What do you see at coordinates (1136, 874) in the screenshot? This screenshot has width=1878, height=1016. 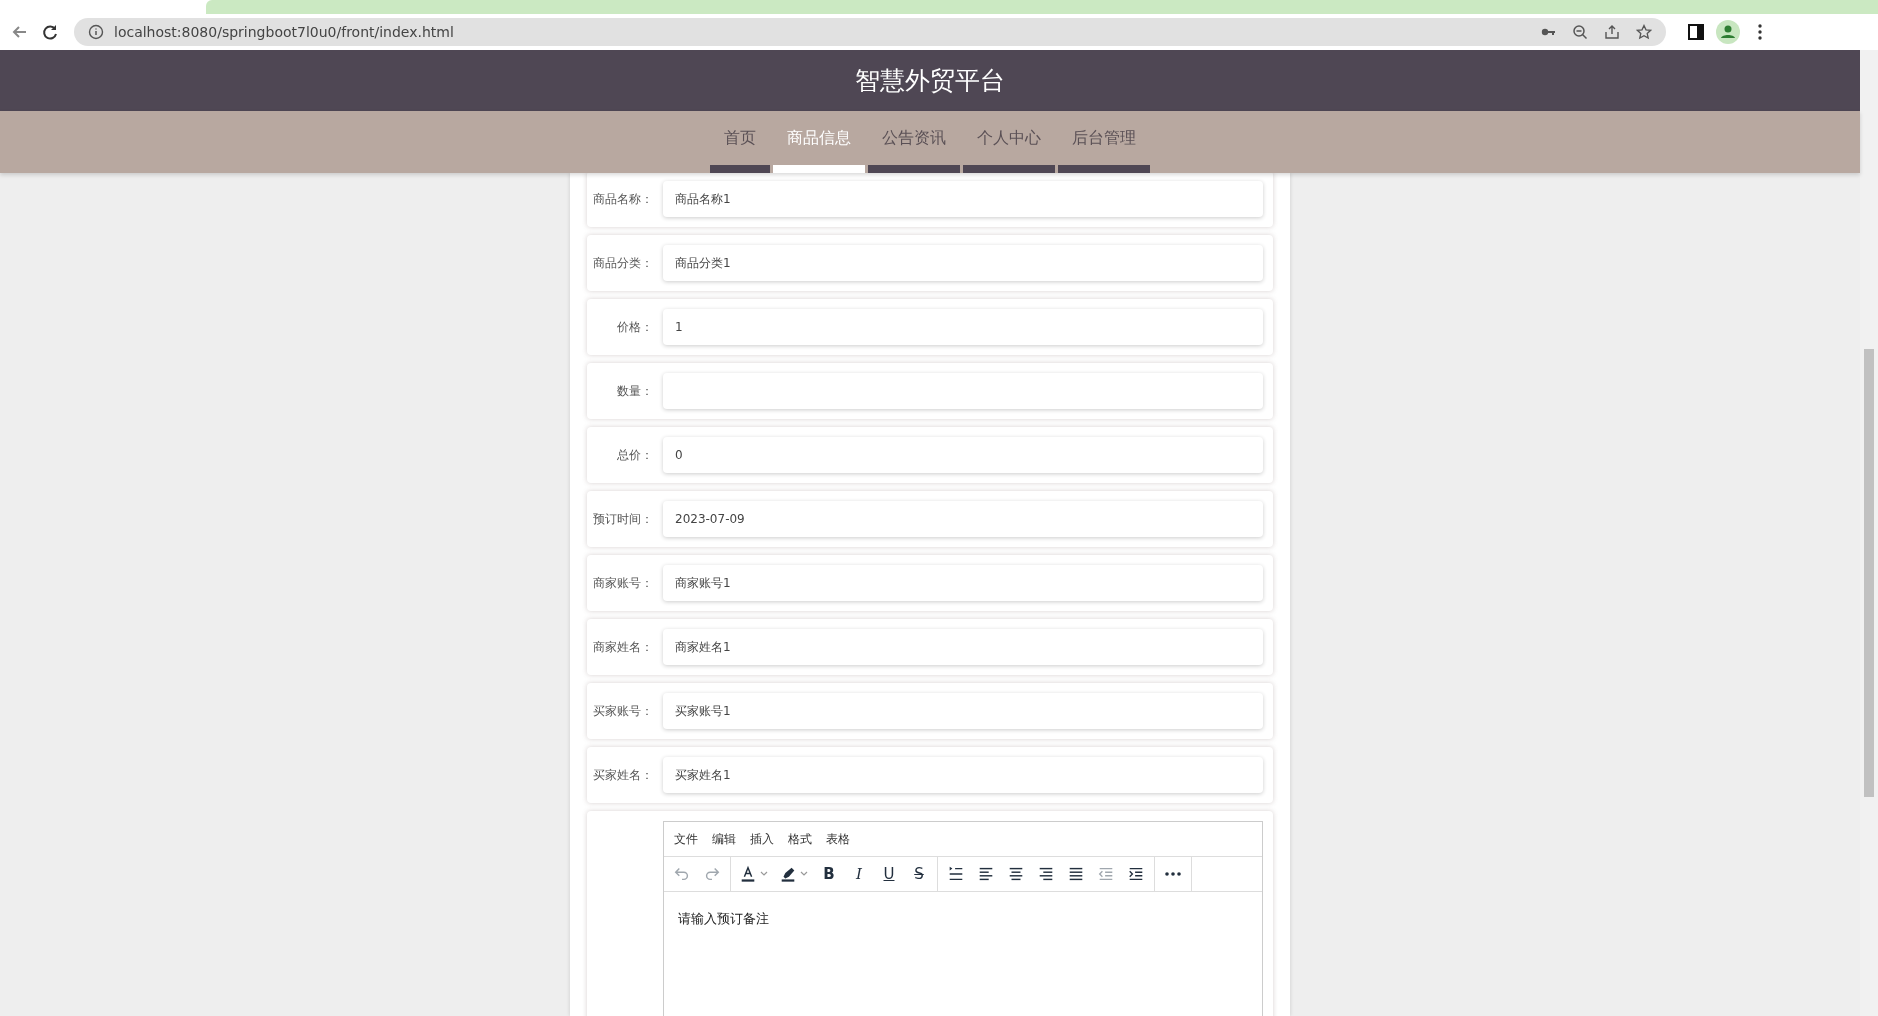 I see `indent-icon` at bounding box center [1136, 874].